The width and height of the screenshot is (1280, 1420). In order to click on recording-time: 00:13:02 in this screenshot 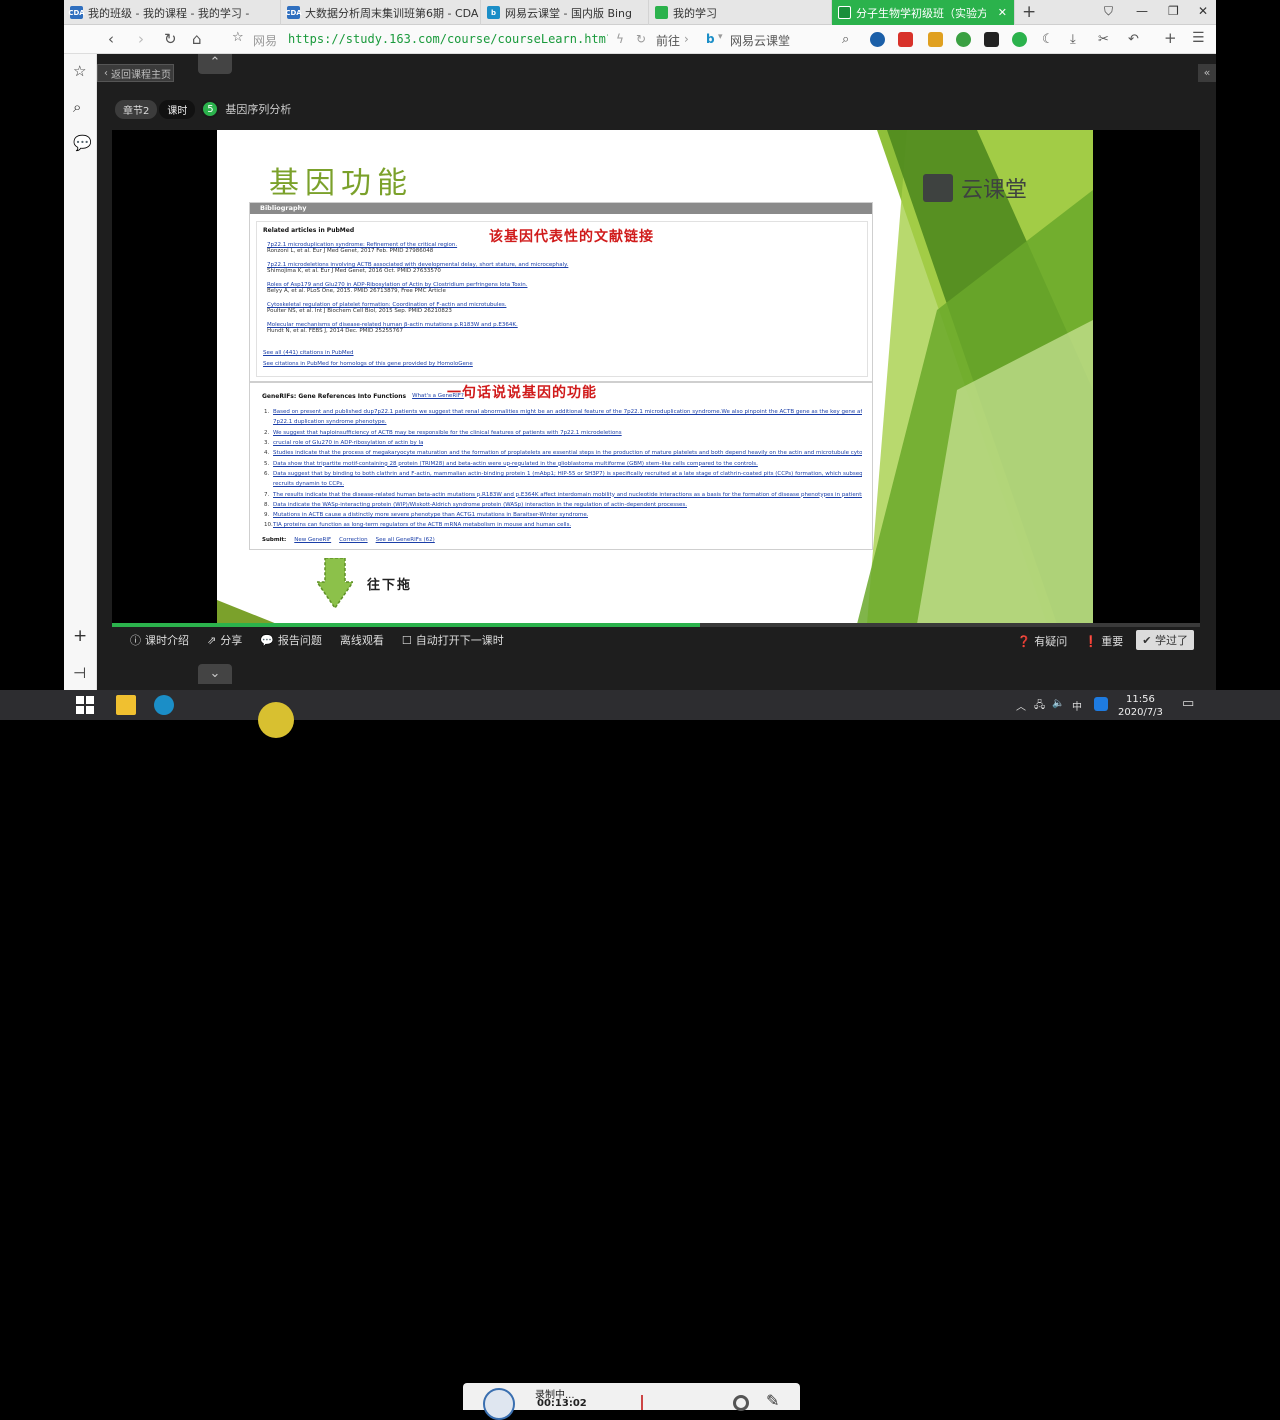, I will do `click(562, 1403)`.